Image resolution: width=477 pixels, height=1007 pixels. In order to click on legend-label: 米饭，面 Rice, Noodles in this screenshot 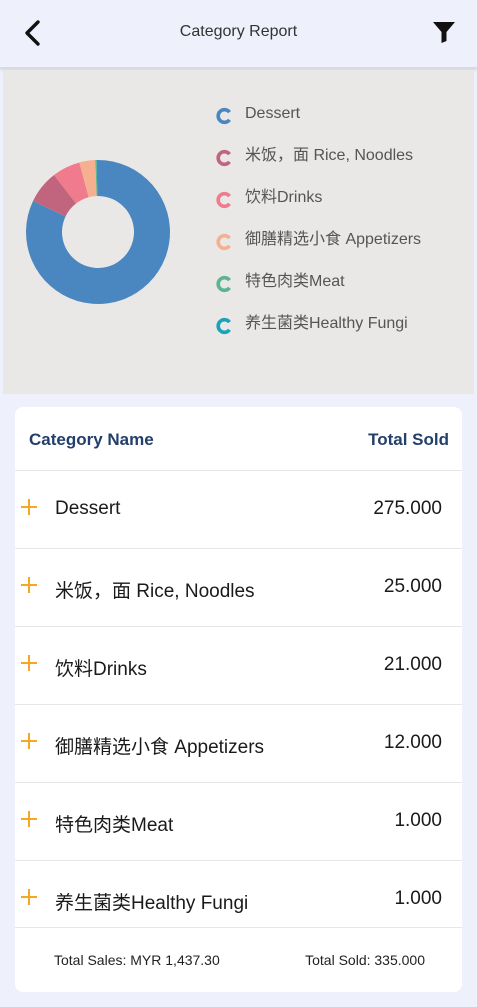, I will do `click(329, 155)`.